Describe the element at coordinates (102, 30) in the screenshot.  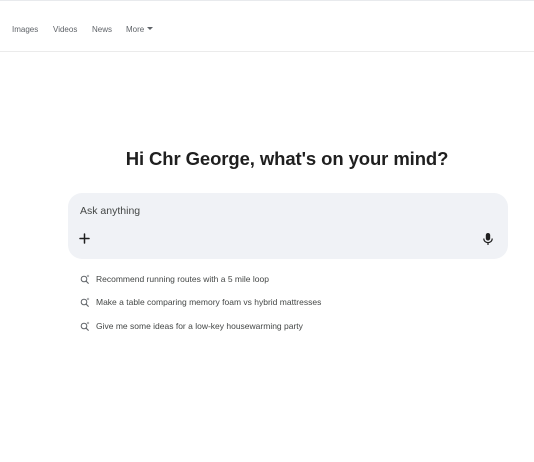
I see `tab-news: News` at that location.